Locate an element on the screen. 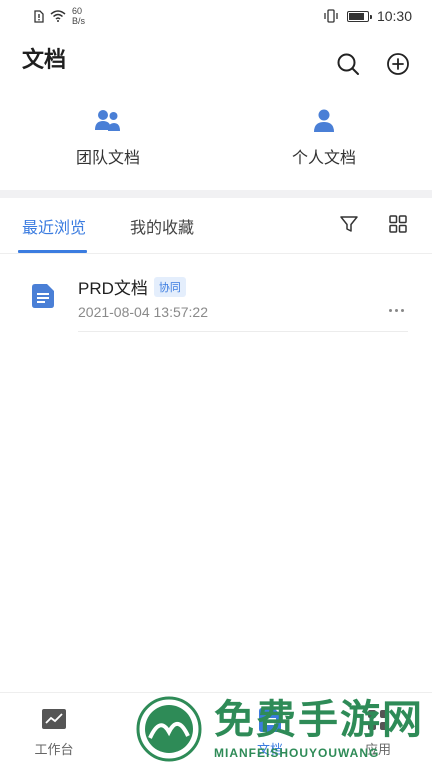 The width and height of the screenshot is (432, 768). document-timestamp: 2021-08-04 13:57:22 is located at coordinates (143, 312).